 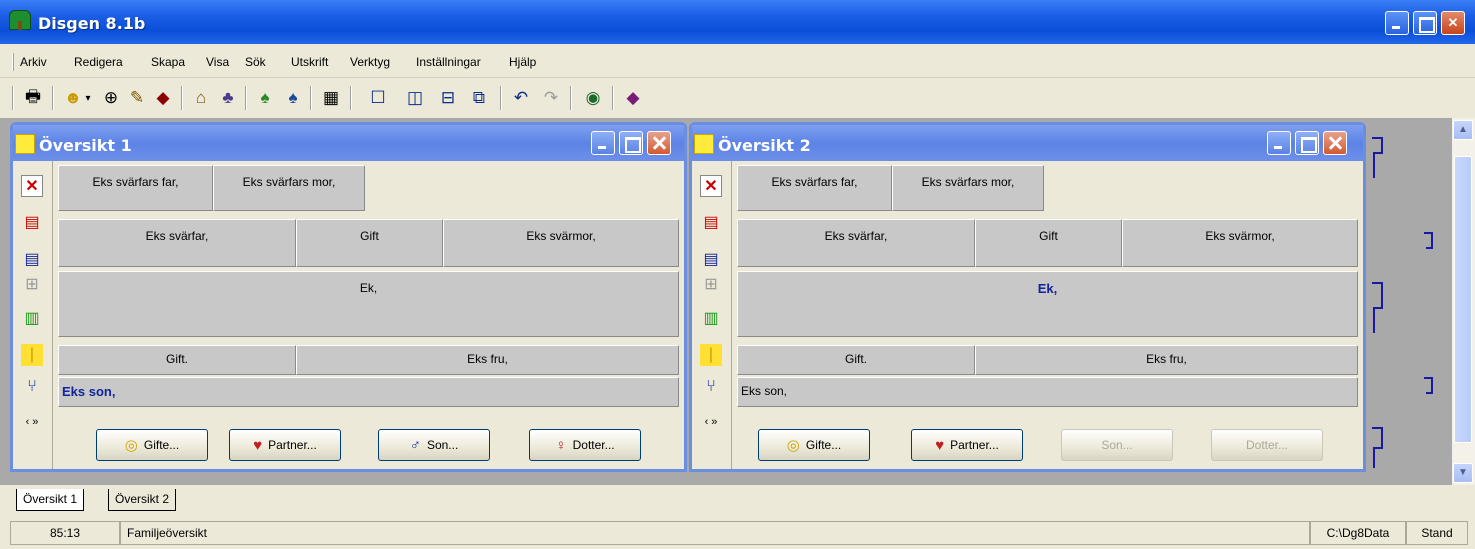 I want to click on menu-installningar: Inställningar, so click(x=448, y=62).